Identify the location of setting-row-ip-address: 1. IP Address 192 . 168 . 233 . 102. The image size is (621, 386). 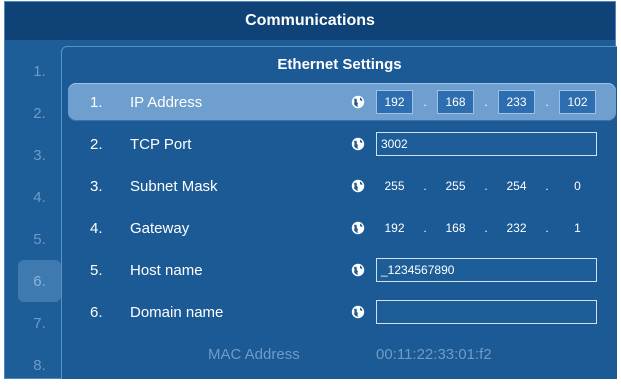
(342, 102).